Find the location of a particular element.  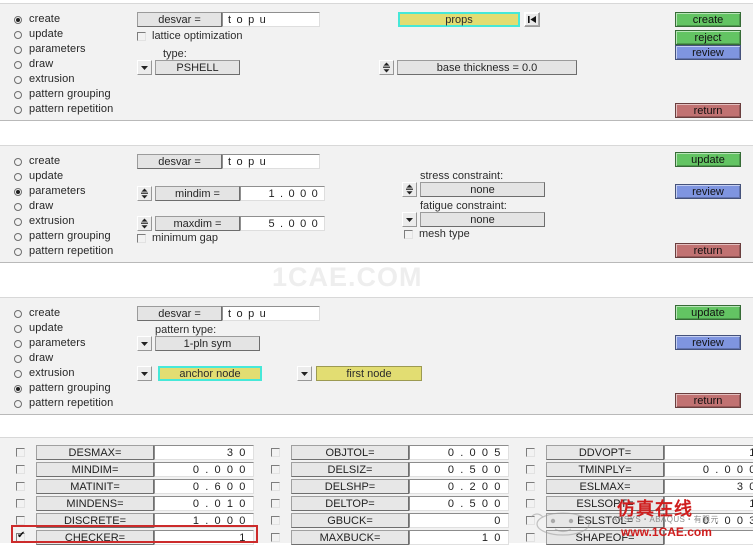

param-row: DESMAX= 3 0 is located at coordinates (134, 452).